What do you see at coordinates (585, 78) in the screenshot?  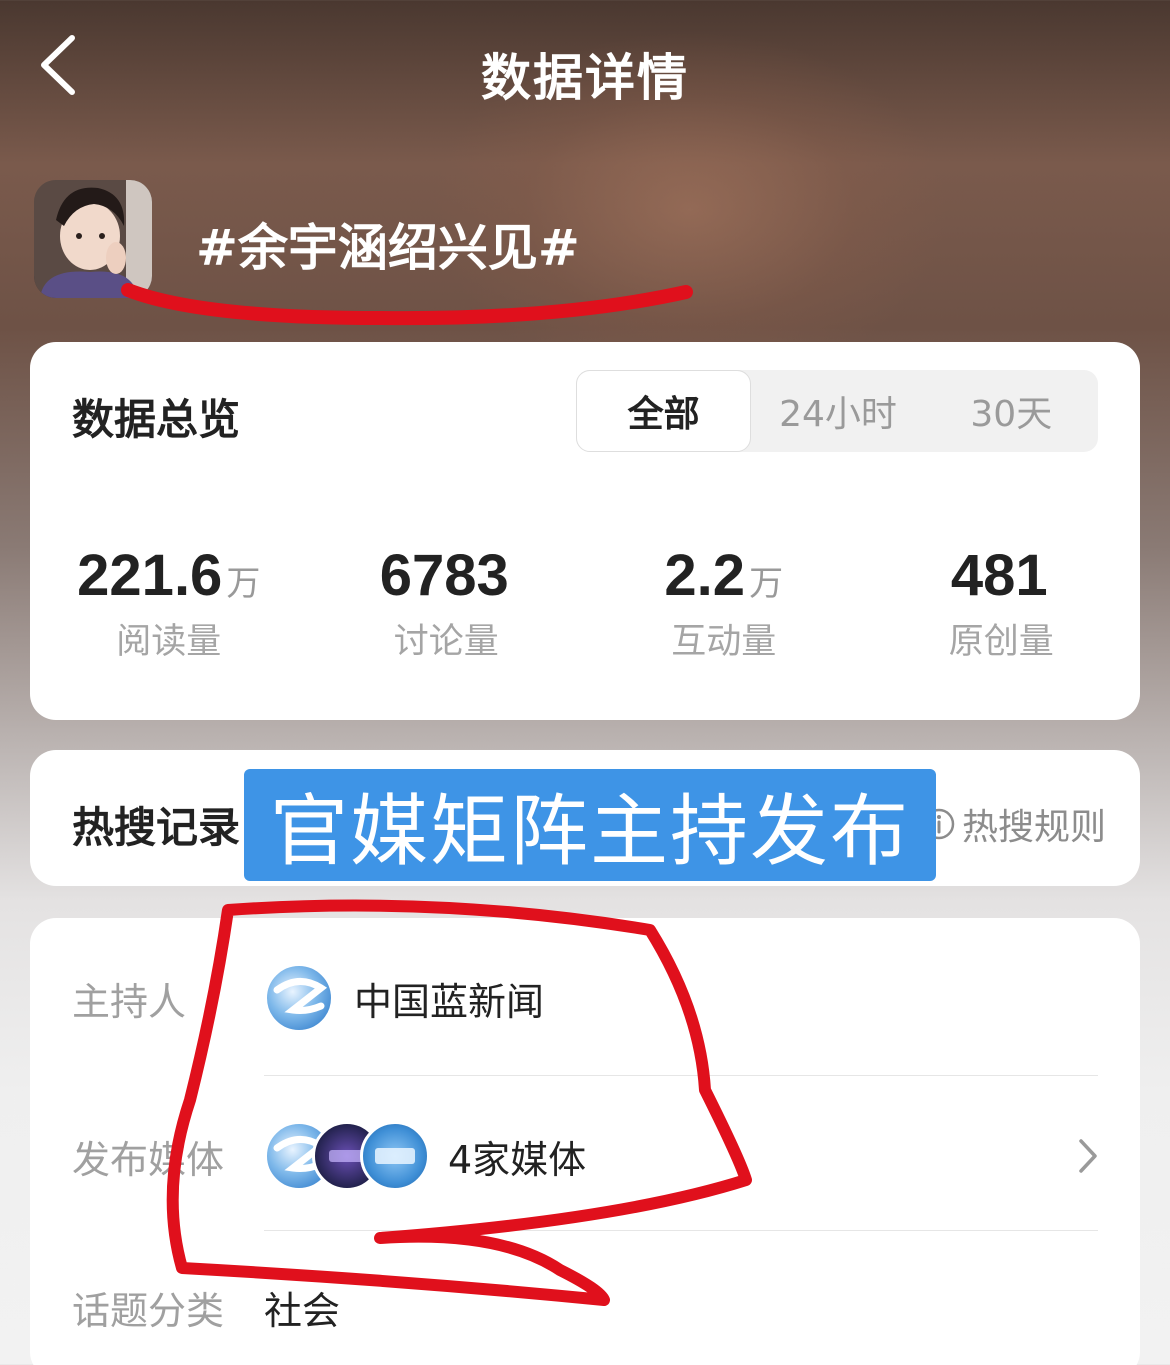 I see `page-title: 数据详情` at bounding box center [585, 78].